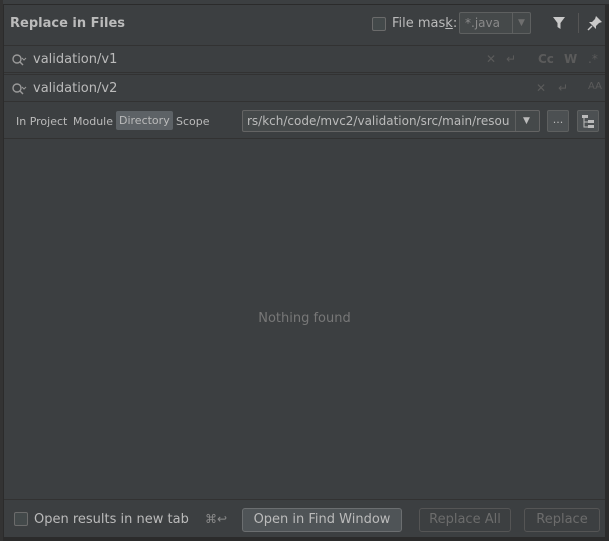 The width and height of the screenshot is (609, 541). Describe the element at coordinates (193, 121) in the screenshot. I see `scope-scope: Scope` at that location.